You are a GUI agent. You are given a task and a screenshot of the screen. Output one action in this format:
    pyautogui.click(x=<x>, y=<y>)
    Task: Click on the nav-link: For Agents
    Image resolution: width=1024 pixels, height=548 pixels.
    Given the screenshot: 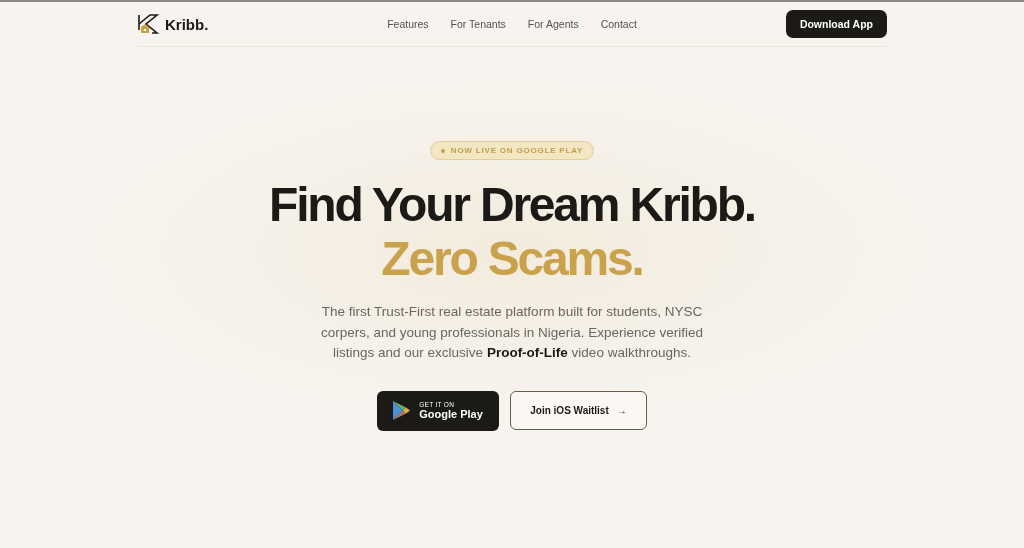 What is the action you would take?
    pyautogui.click(x=553, y=24)
    